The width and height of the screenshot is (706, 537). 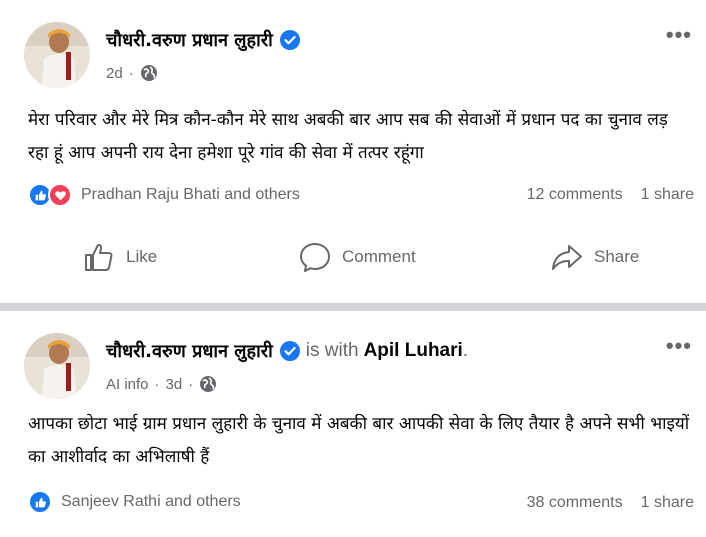 I want to click on reactions-summary: Sanjeev Rathi and others, so click(x=134, y=502).